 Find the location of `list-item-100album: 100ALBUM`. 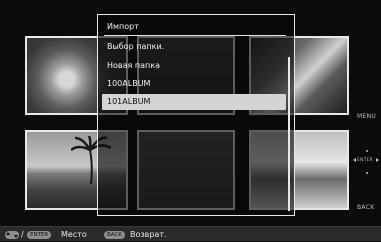

list-item-100album: 100ALBUM is located at coordinates (194, 84).